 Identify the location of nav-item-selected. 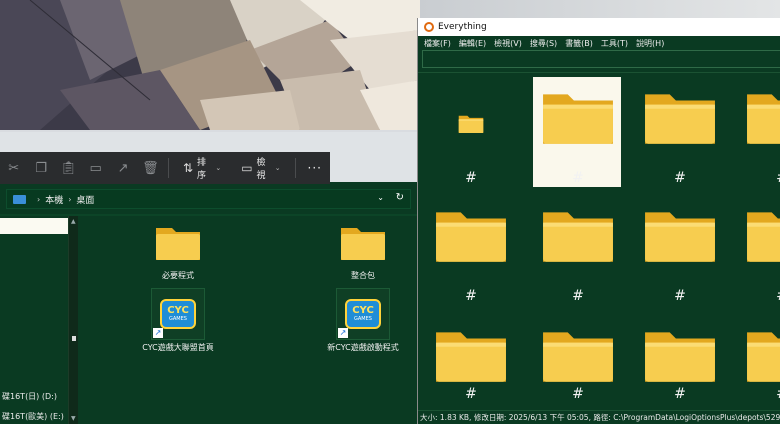
(34, 226).